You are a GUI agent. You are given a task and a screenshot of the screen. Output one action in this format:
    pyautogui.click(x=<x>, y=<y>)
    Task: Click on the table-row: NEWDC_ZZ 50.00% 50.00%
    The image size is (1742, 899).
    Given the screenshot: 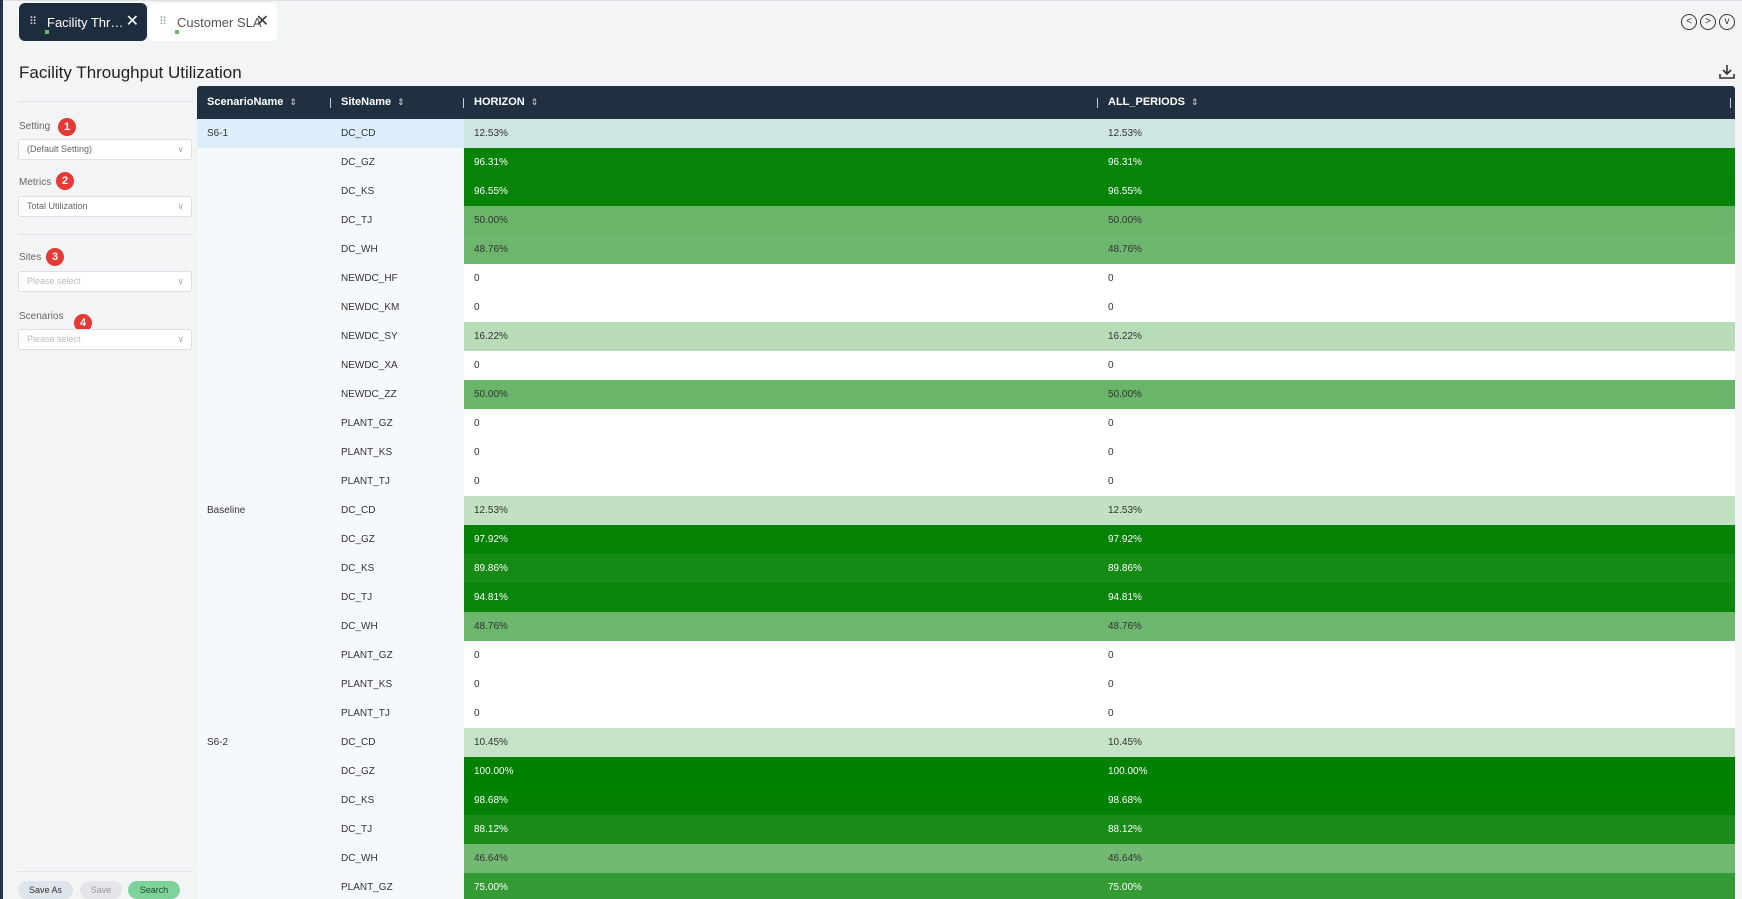 What is the action you would take?
    pyautogui.click(x=966, y=394)
    